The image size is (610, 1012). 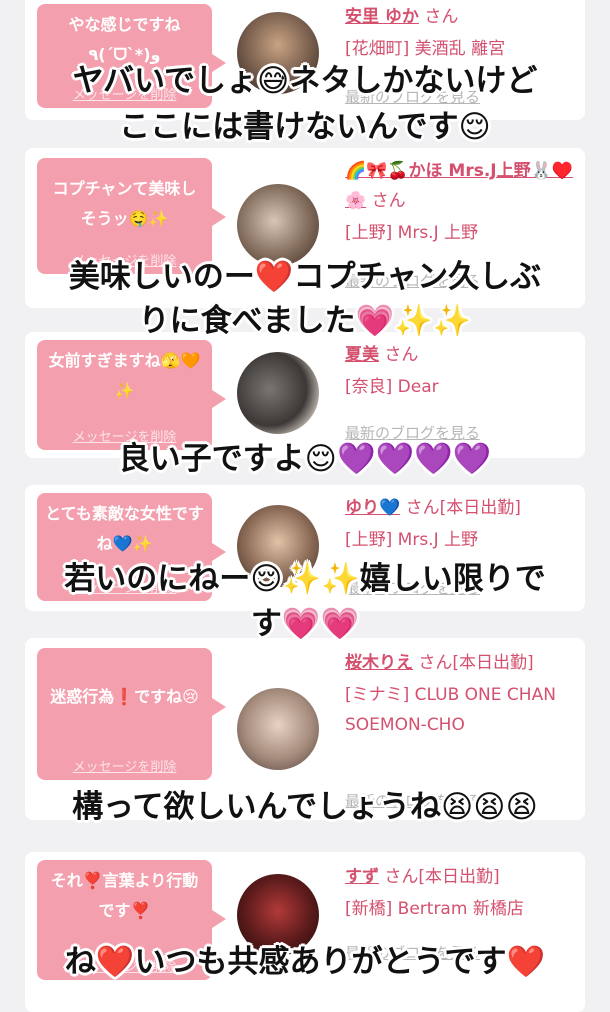 I want to click on message-text: コプチャンて美味しそうッ🤤✨, so click(x=124, y=203).